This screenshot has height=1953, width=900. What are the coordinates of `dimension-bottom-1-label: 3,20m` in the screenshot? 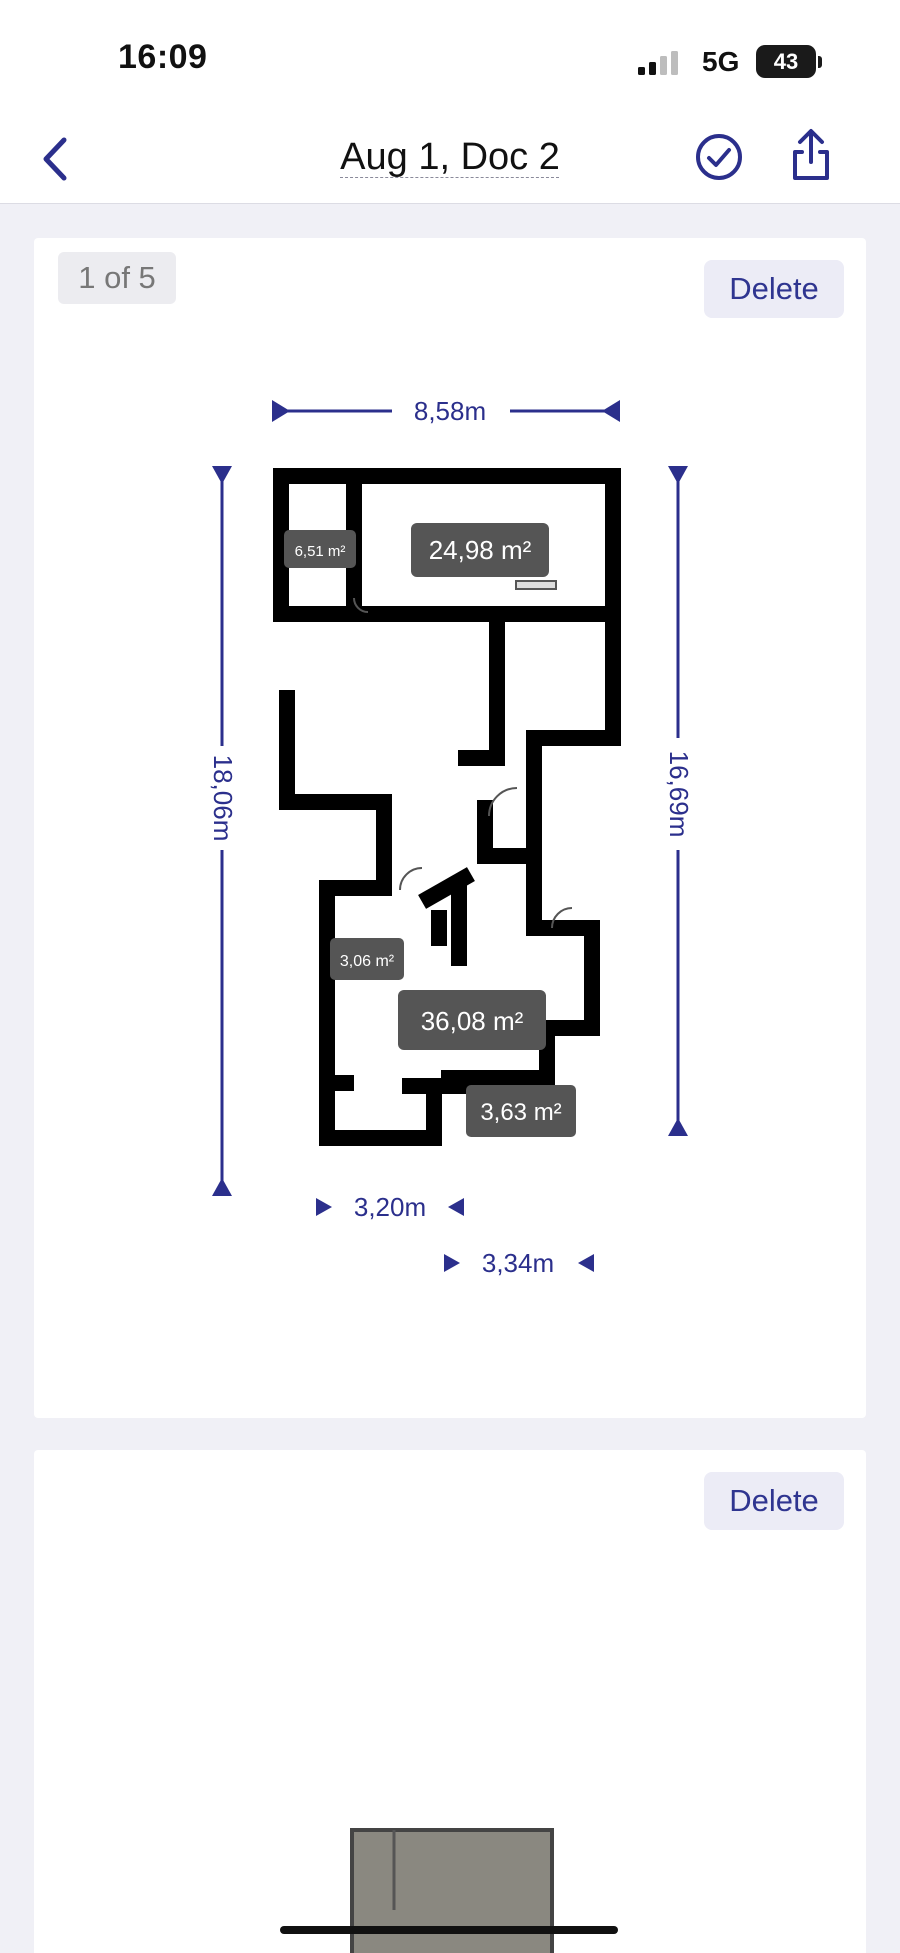 It's located at (390, 1207).